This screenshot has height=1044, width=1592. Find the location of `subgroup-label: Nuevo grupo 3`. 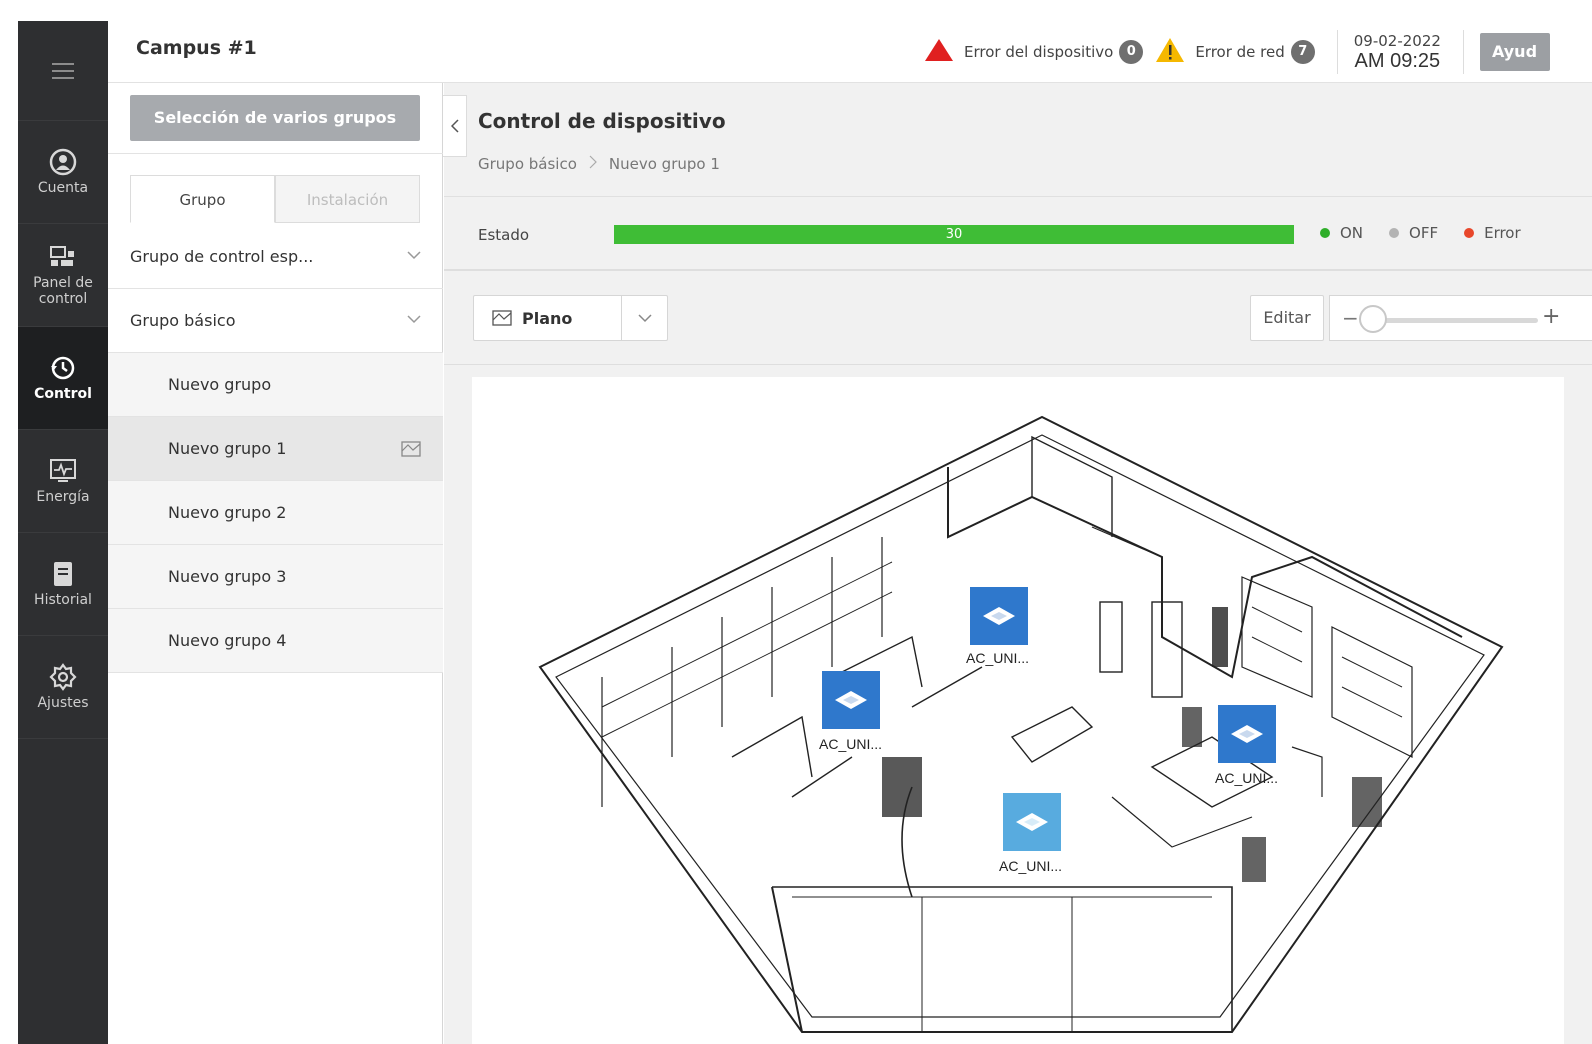

subgroup-label: Nuevo grupo 3 is located at coordinates (227, 576).